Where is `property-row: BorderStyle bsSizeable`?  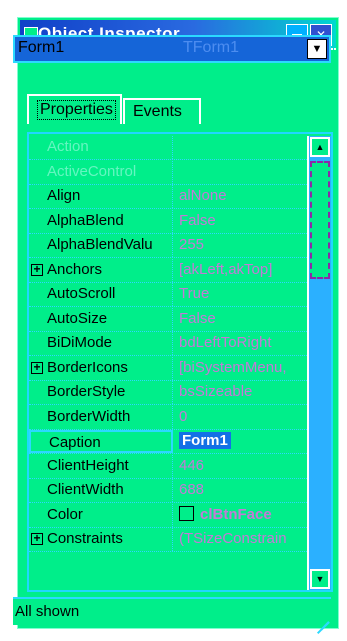
property-row: BorderStyle bsSizeable is located at coordinates (169, 393).